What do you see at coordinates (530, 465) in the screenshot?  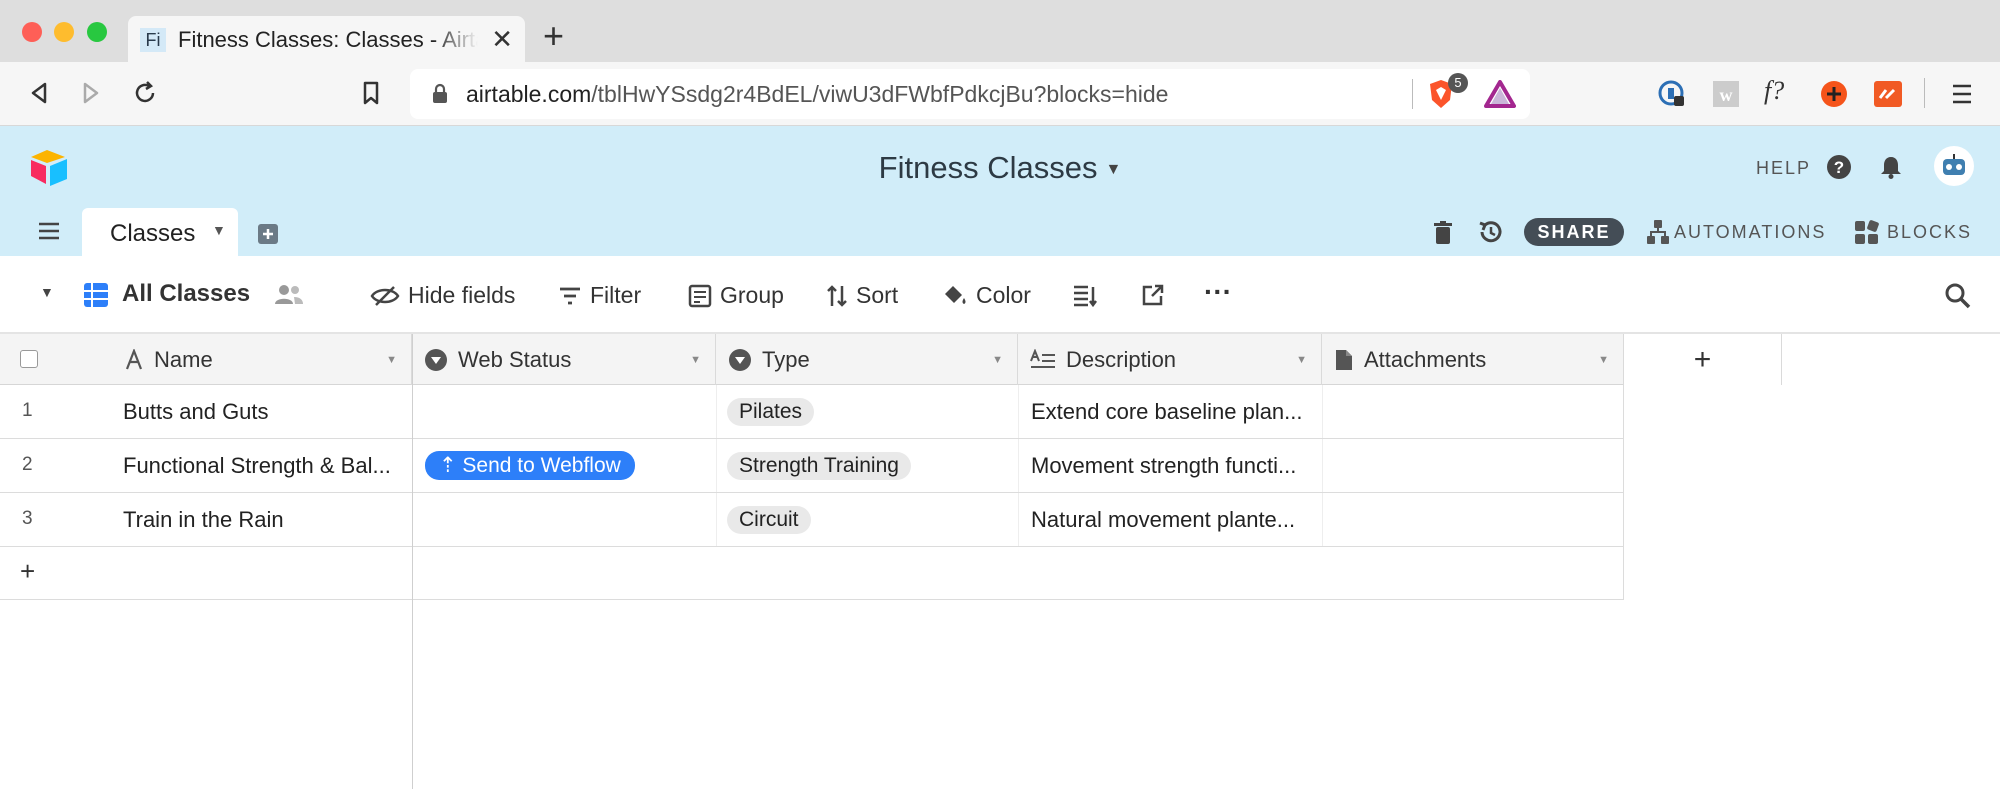 I see `send-to-webflow-button: ⇡ Send to Webflow` at bounding box center [530, 465].